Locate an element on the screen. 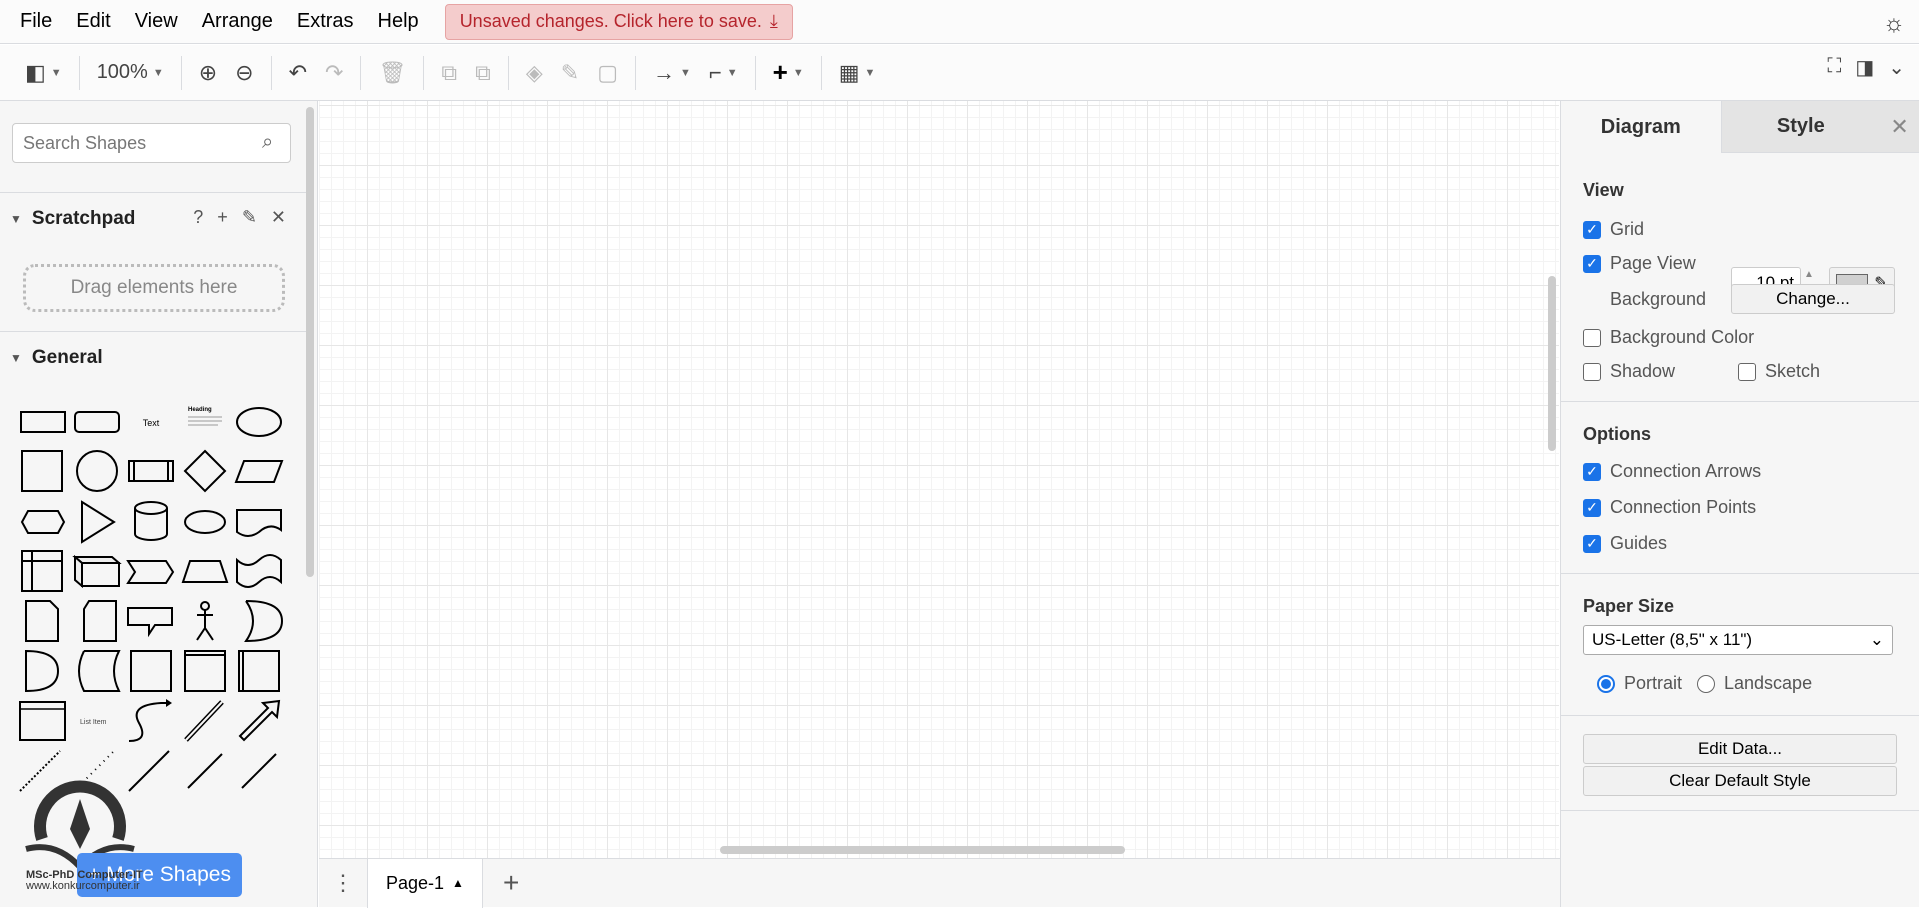  search-icon: ⌕ is located at coordinates (267, 142).